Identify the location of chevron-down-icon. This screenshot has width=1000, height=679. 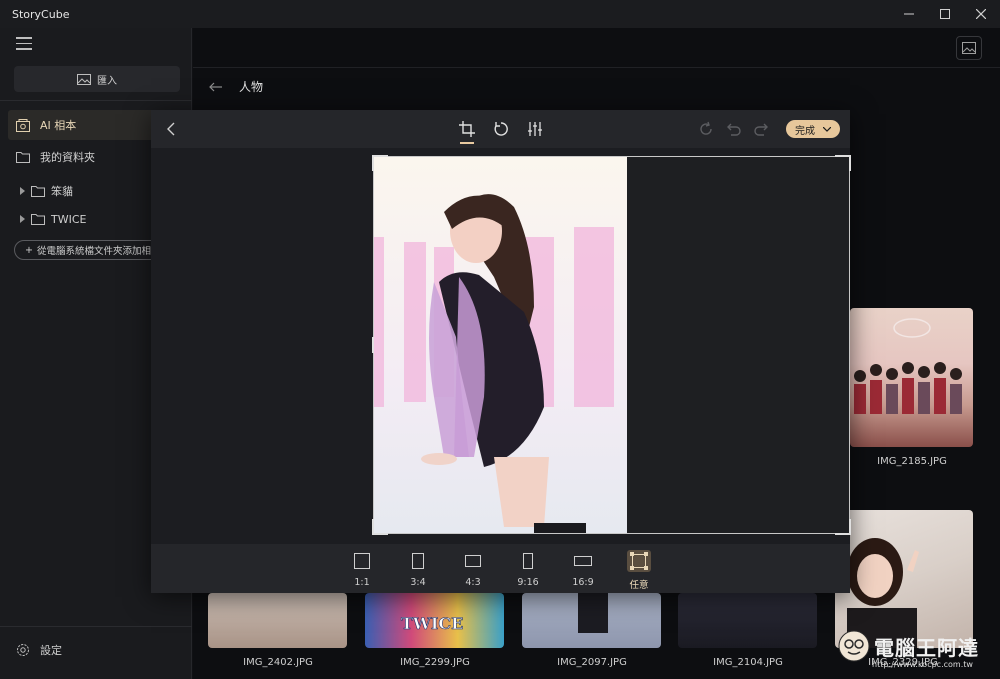
(827, 129).